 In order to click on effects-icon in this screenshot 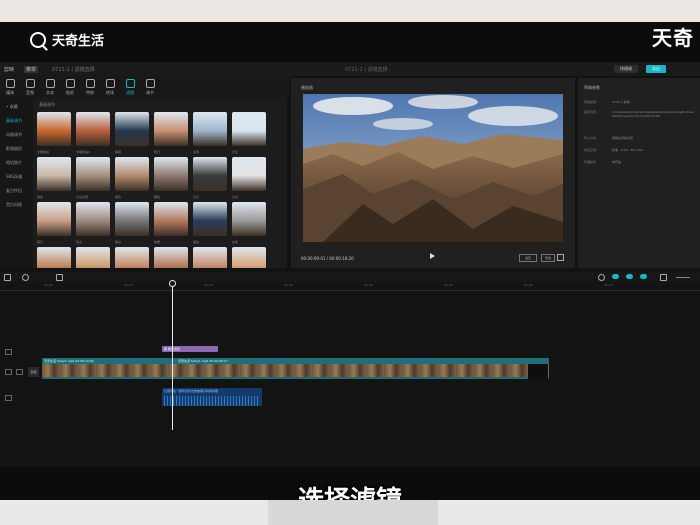, I will do `click(90, 83)`.